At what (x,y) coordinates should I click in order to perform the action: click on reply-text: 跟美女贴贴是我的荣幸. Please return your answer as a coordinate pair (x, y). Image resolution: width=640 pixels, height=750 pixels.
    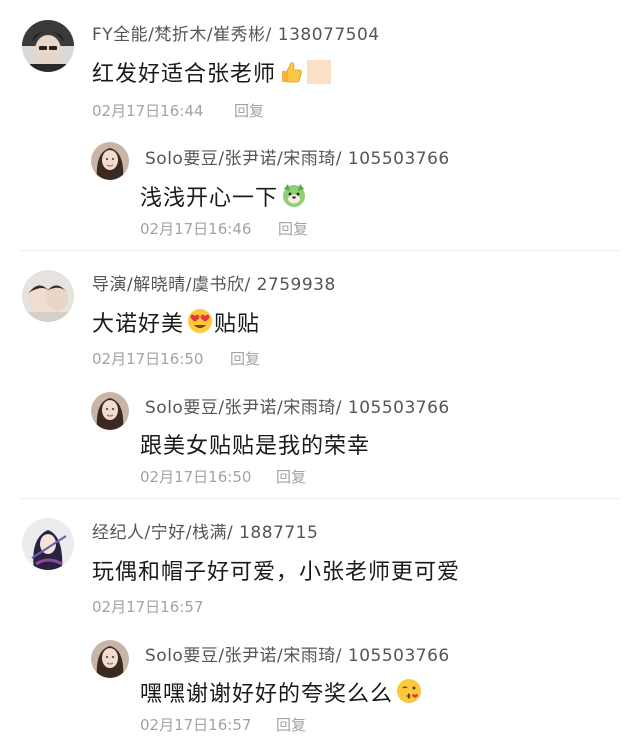
    Looking at the image, I should click on (255, 444).